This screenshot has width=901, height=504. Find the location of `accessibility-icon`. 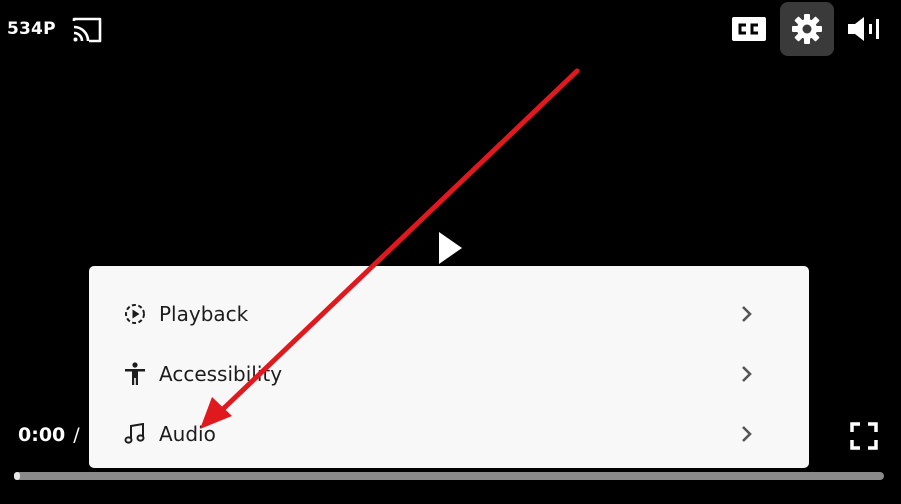

accessibility-icon is located at coordinates (135, 374).